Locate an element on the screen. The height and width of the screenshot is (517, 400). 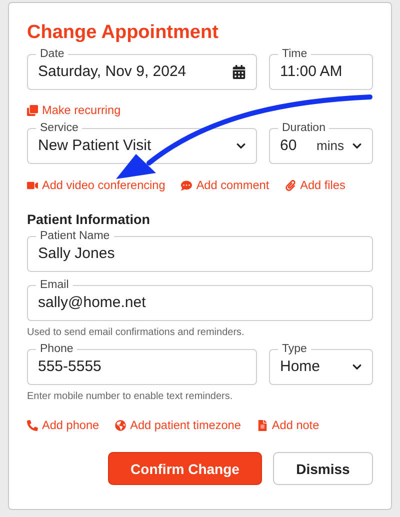
paperclip-icon is located at coordinates (290, 185).